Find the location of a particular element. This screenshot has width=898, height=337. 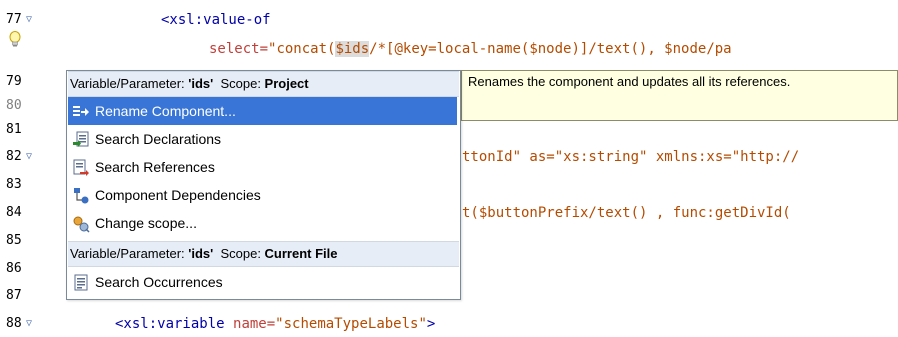

search-references-item: Search References is located at coordinates (262, 167).